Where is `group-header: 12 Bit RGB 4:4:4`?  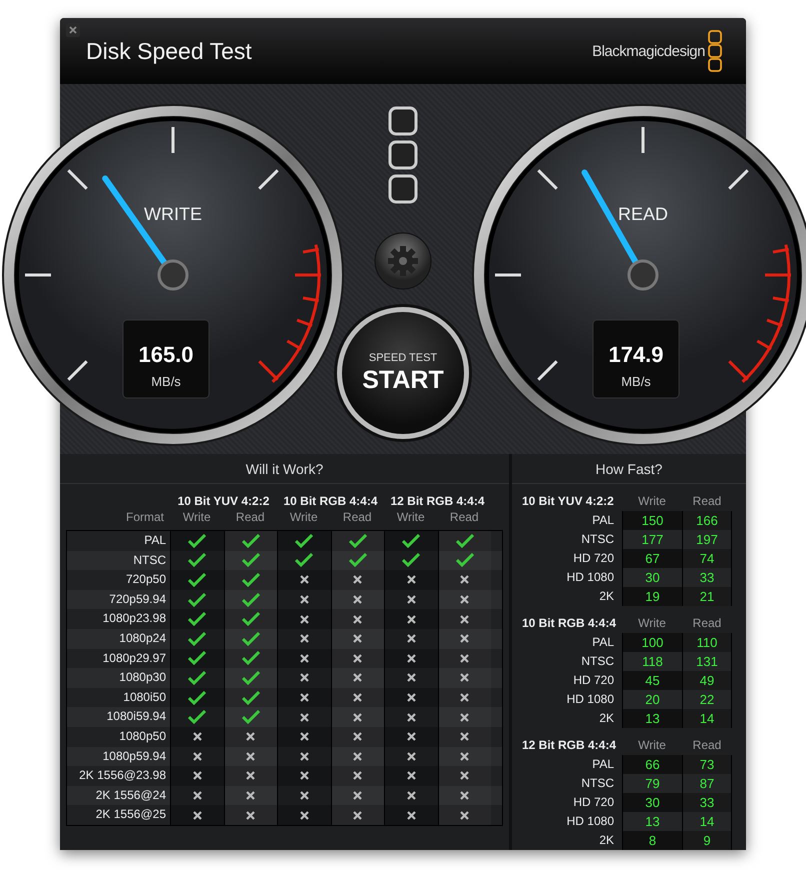
group-header: 12 Bit RGB 4:4:4 is located at coordinates (570, 745).